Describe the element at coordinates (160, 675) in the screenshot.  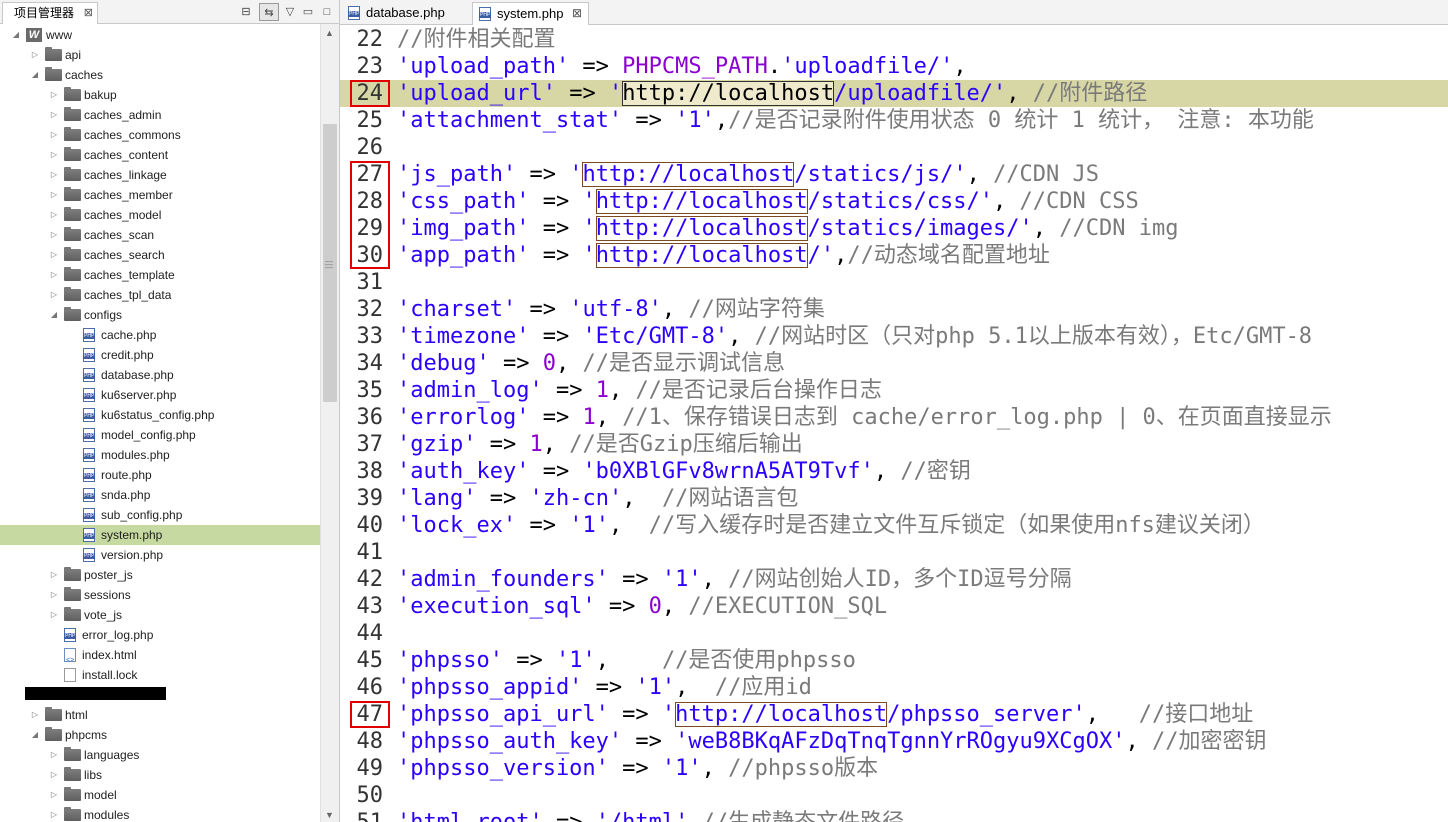
I see `tree-item: install.lock` at that location.